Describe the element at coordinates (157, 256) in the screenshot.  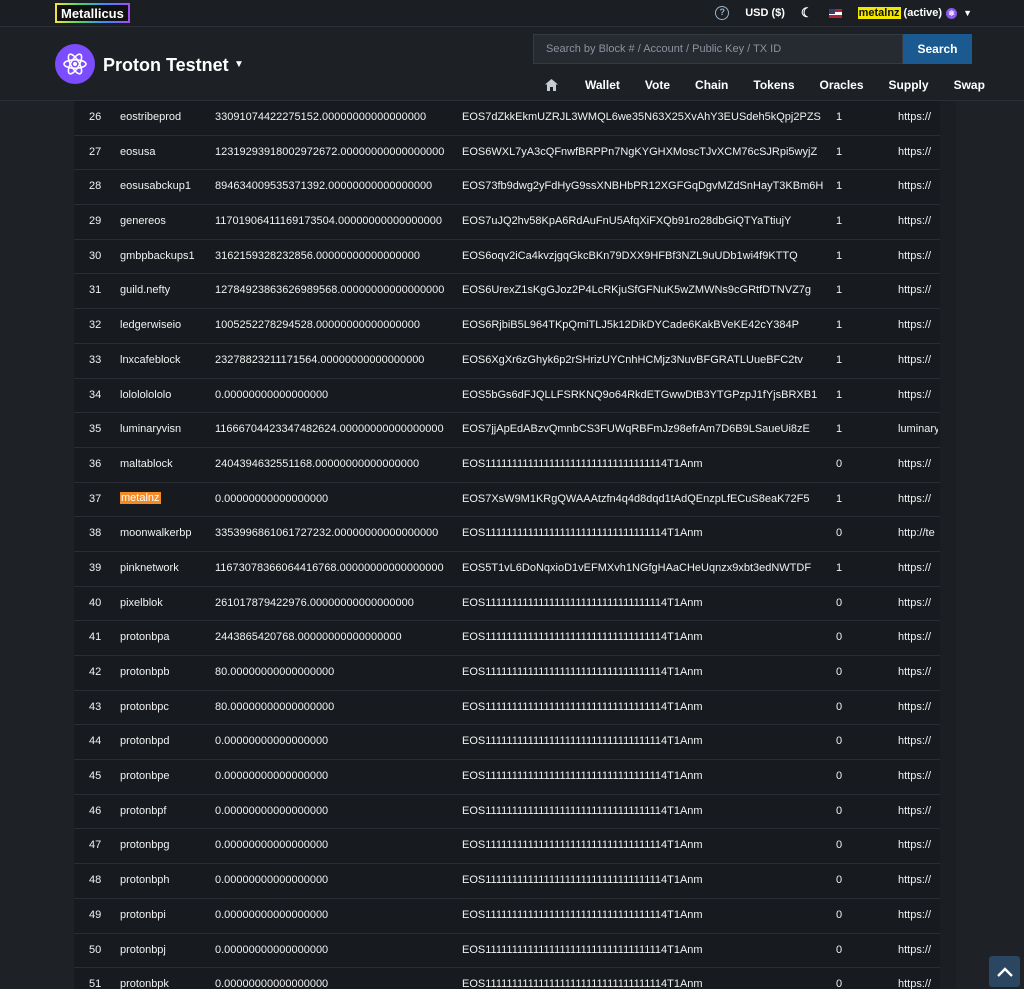
I see `producer-name: gmbpbackups1` at that location.